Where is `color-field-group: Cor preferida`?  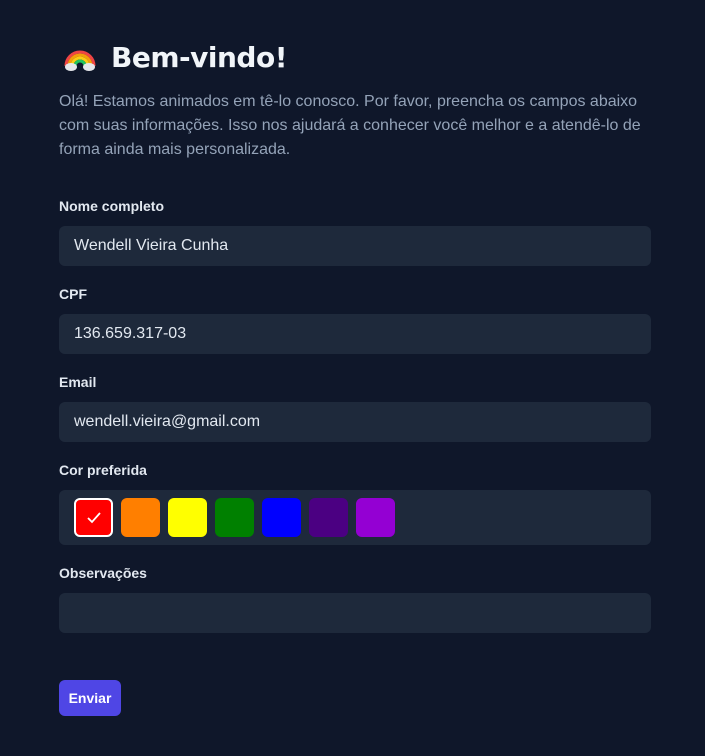
color-field-group: Cor preferida is located at coordinates (355, 503).